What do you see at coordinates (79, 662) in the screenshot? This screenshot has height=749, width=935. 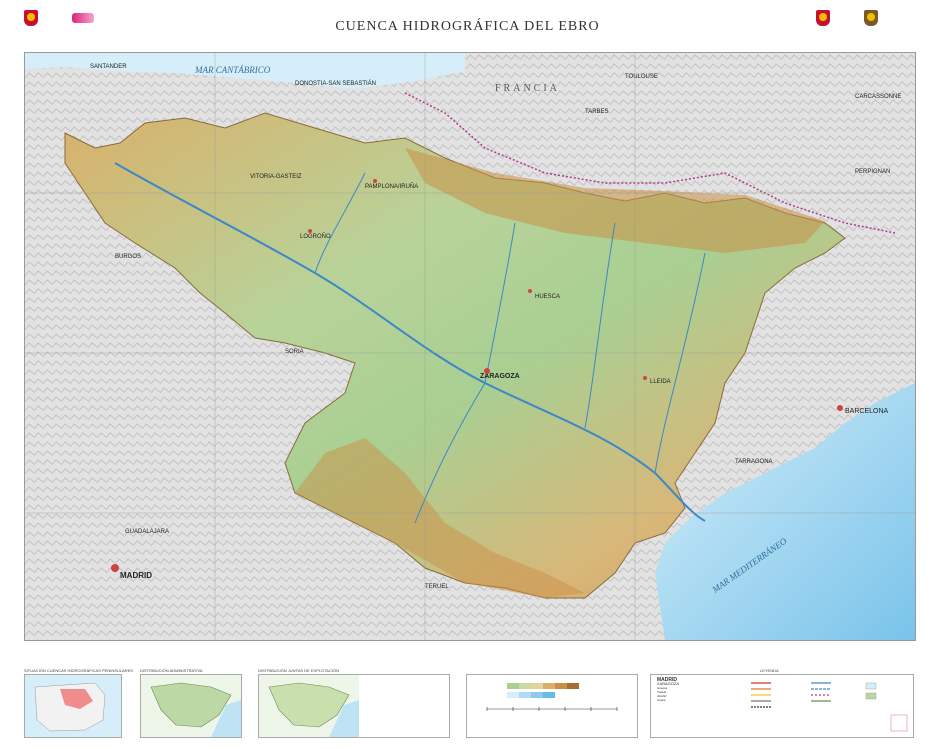 I see `credits-left` at bounding box center [79, 662].